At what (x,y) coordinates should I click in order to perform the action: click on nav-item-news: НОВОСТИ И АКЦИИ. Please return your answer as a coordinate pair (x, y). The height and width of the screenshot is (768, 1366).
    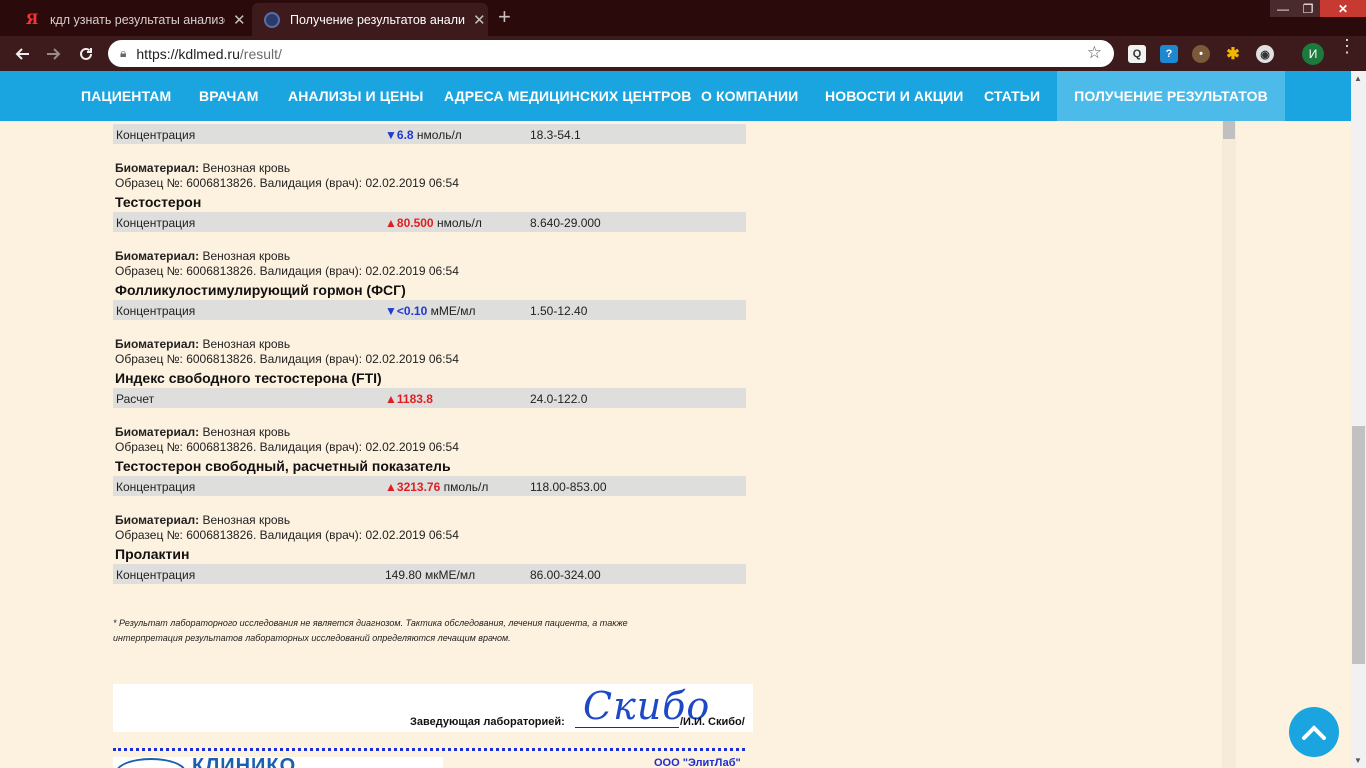
    Looking at the image, I should click on (894, 96).